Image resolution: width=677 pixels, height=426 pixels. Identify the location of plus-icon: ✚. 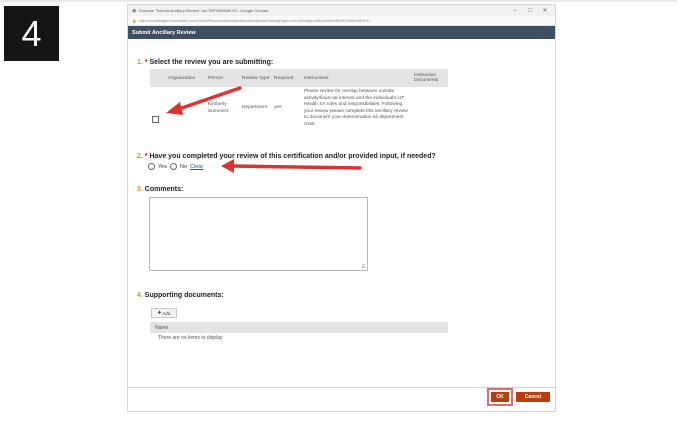
(159, 312).